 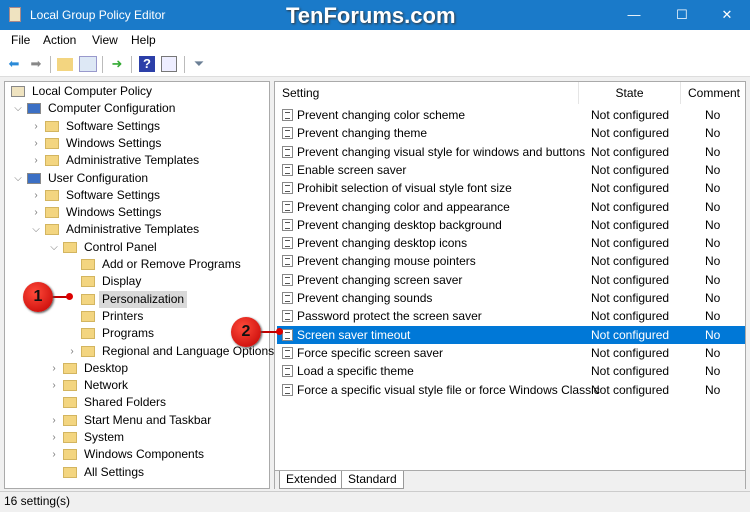 I want to click on minimize-button: —, so click(x=634, y=15).